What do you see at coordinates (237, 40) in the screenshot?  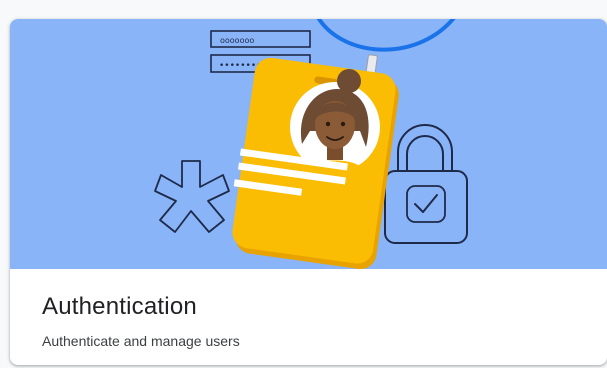 I see `username-field-text: ooooooo` at bounding box center [237, 40].